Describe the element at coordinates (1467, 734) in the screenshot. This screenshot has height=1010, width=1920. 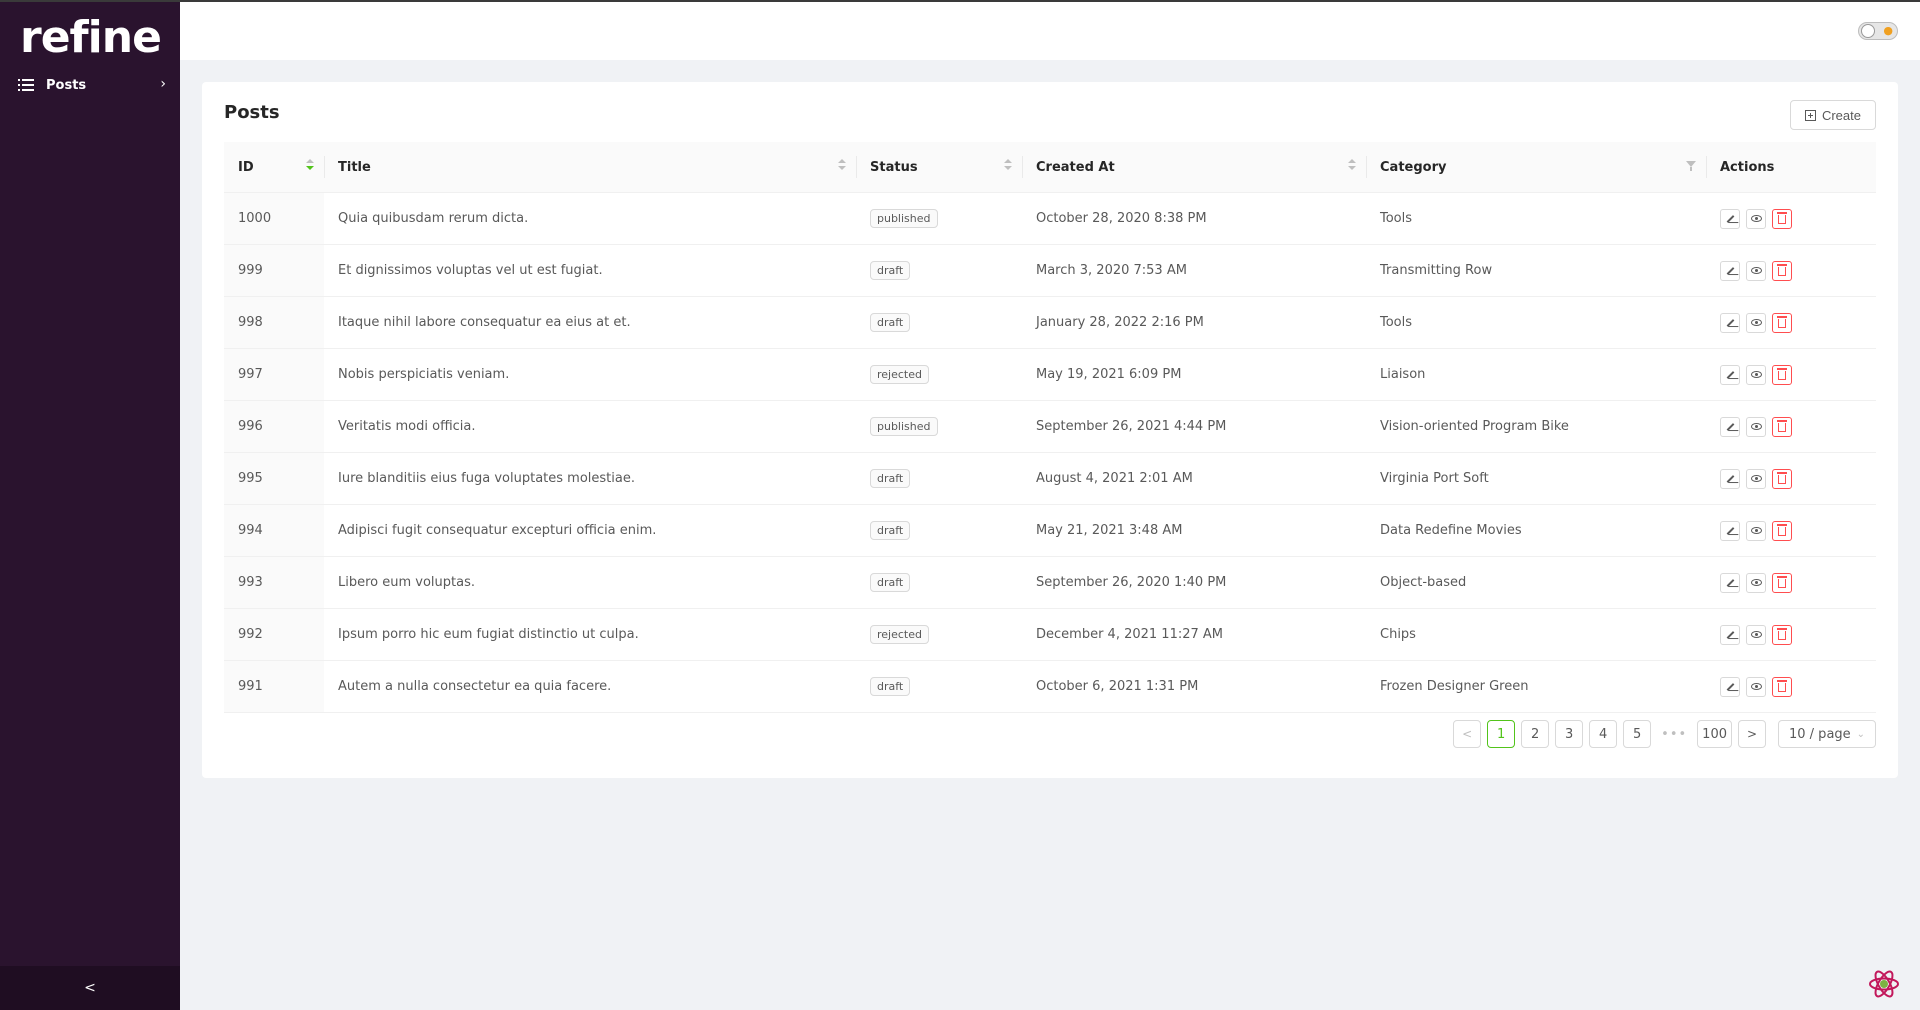
I see `prev-page-button: <` at that location.